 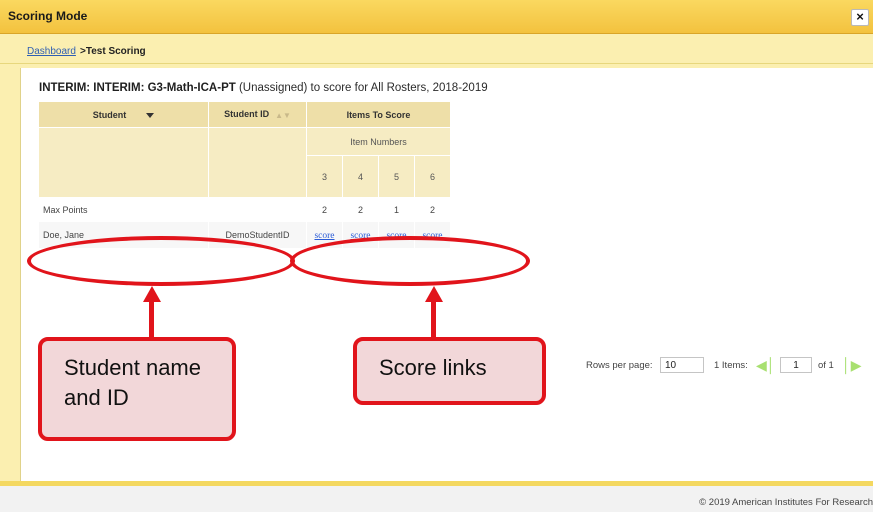 What do you see at coordinates (283, 115) in the screenshot?
I see `sort-icon: ▲▼` at bounding box center [283, 115].